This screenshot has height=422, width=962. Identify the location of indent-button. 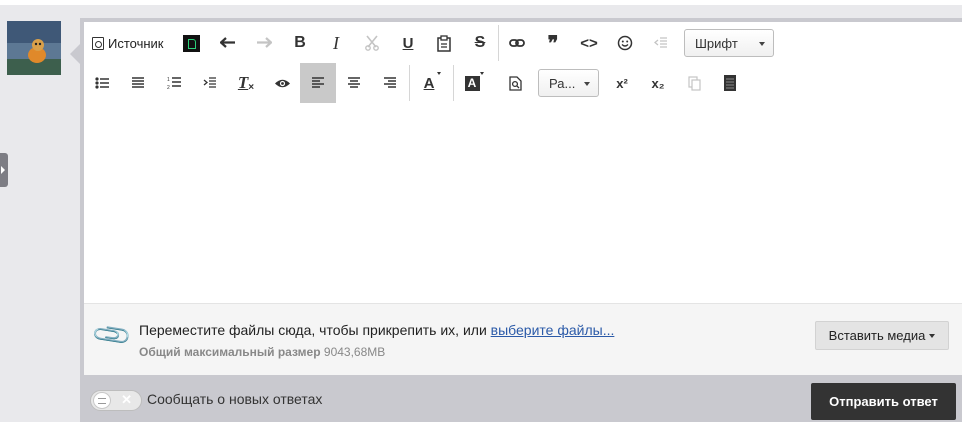
(661, 43).